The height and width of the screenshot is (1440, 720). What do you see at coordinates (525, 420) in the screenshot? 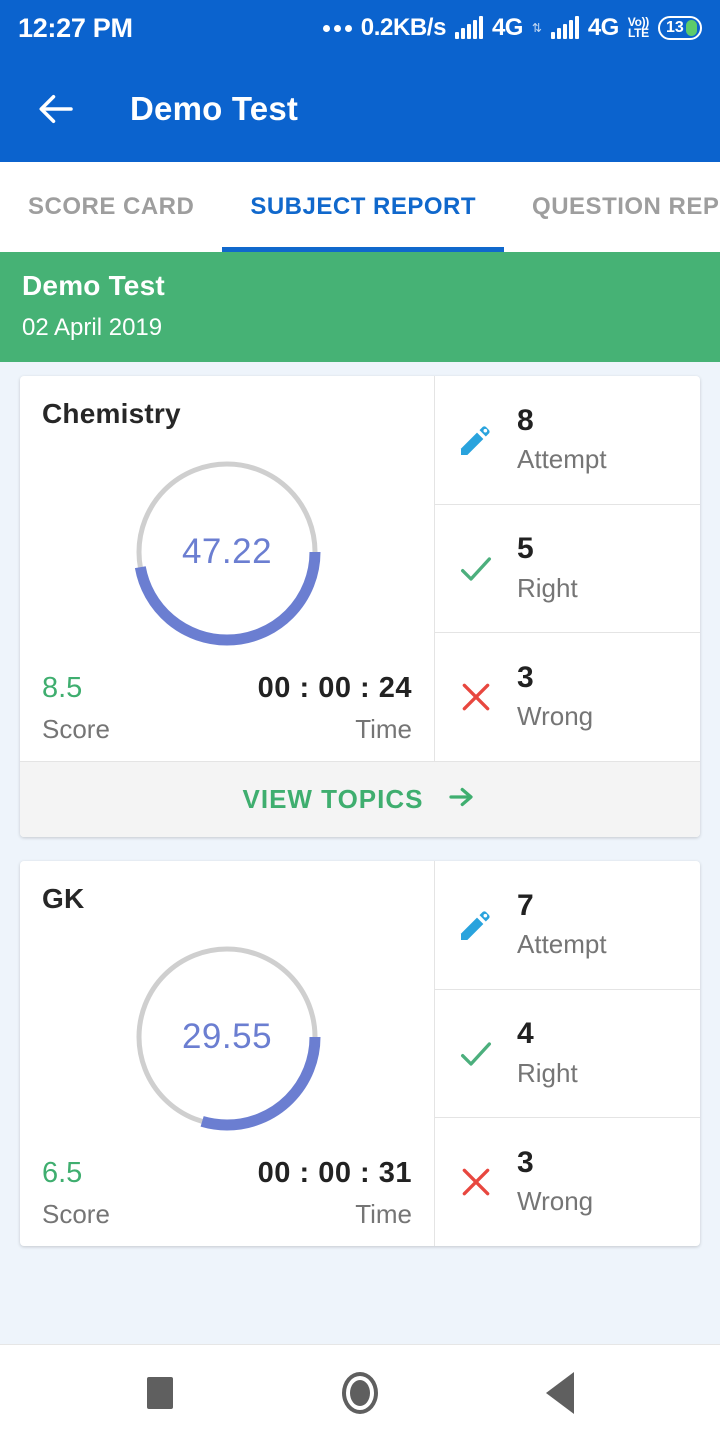
I see `attempt-value: 8` at bounding box center [525, 420].